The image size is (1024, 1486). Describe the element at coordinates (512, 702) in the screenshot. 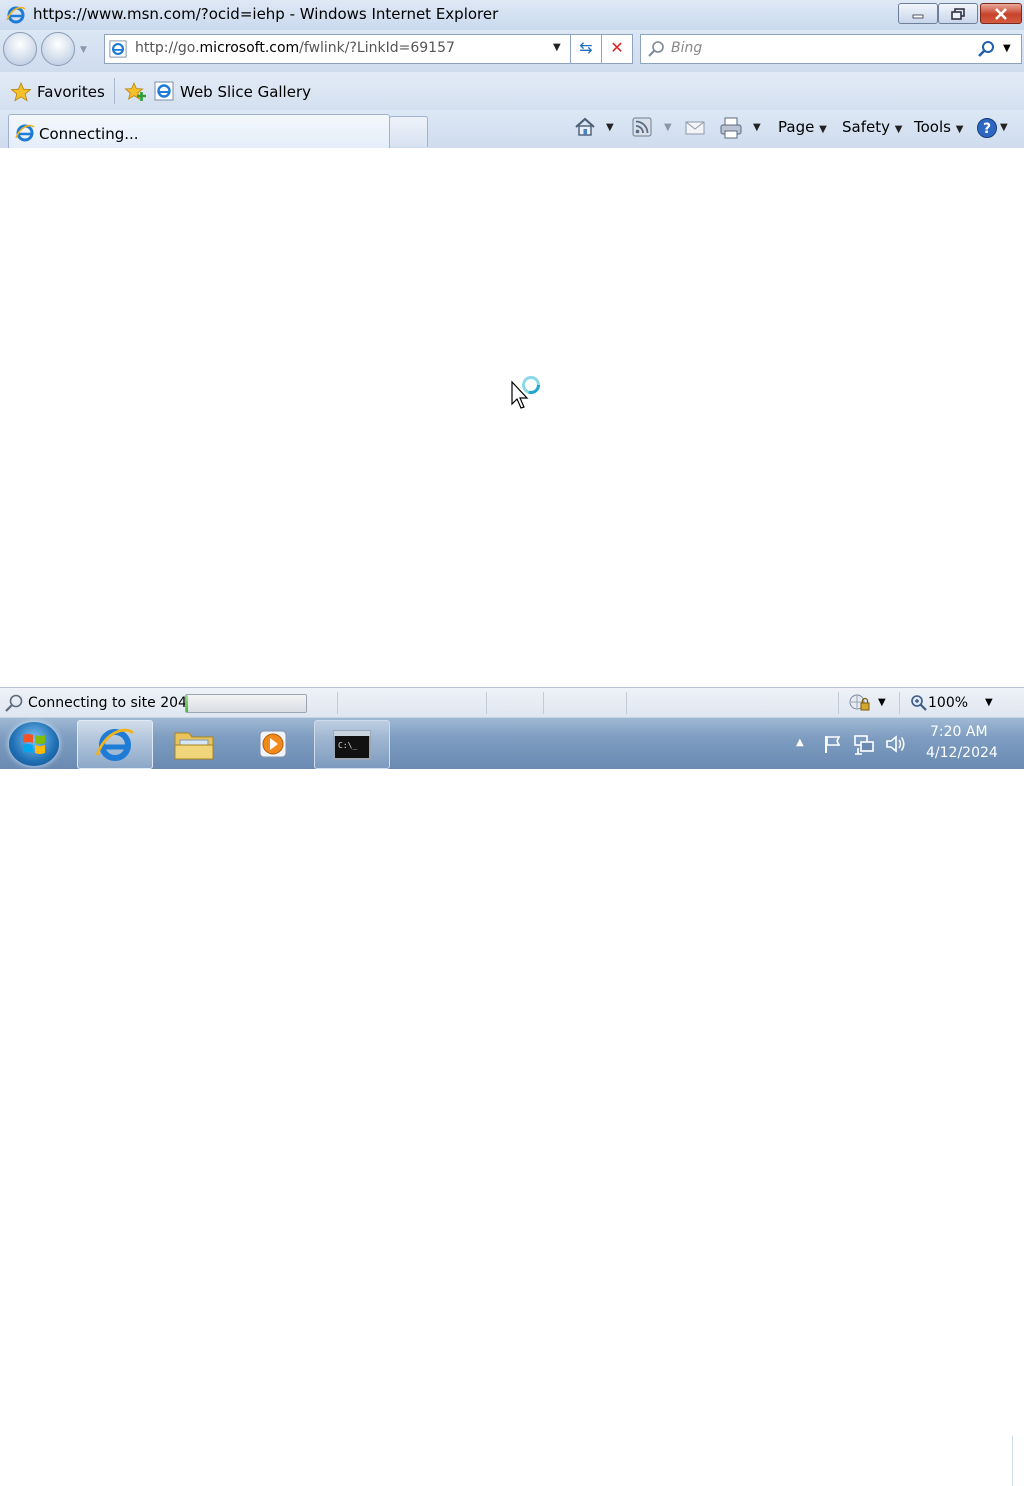

I see `status-bar: Connecting to site 204 ▼ 100% ▼` at that location.